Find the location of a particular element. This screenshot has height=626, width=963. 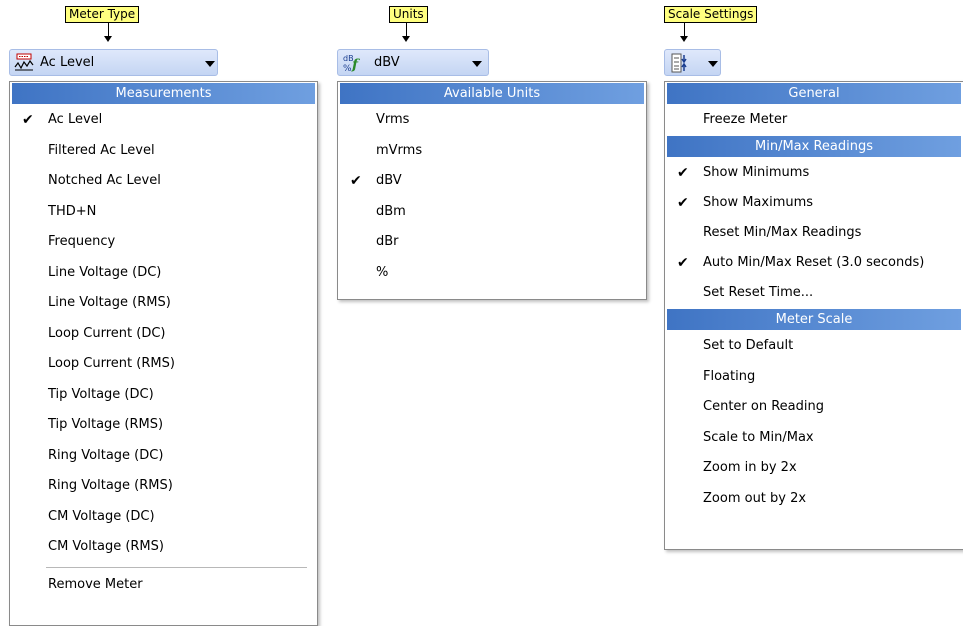

menu-item-label: Tip Voltage (DC) is located at coordinates (101, 394).